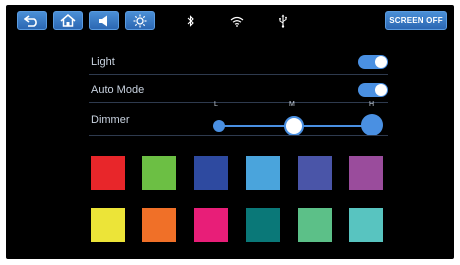 This screenshot has width=460, height=265. I want to click on color-swatch-purple, so click(366, 173).